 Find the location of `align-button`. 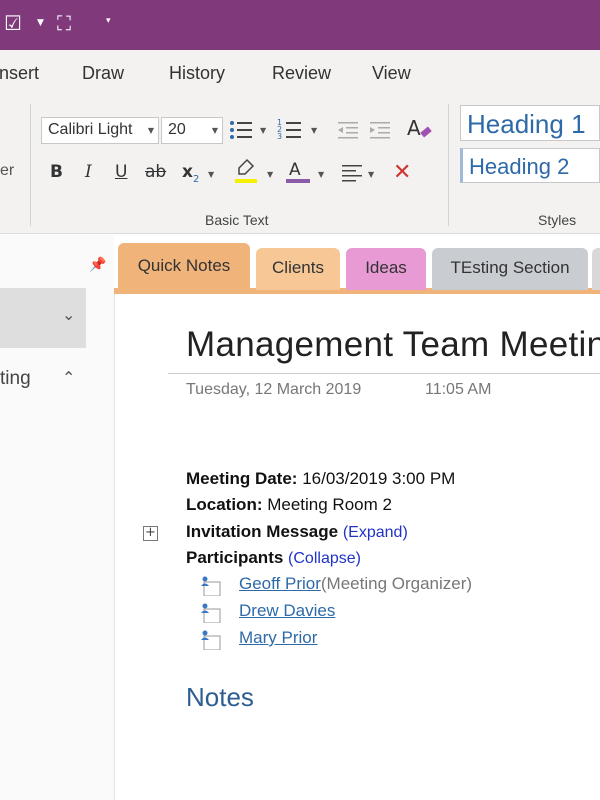

align-button is located at coordinates (353, 173).